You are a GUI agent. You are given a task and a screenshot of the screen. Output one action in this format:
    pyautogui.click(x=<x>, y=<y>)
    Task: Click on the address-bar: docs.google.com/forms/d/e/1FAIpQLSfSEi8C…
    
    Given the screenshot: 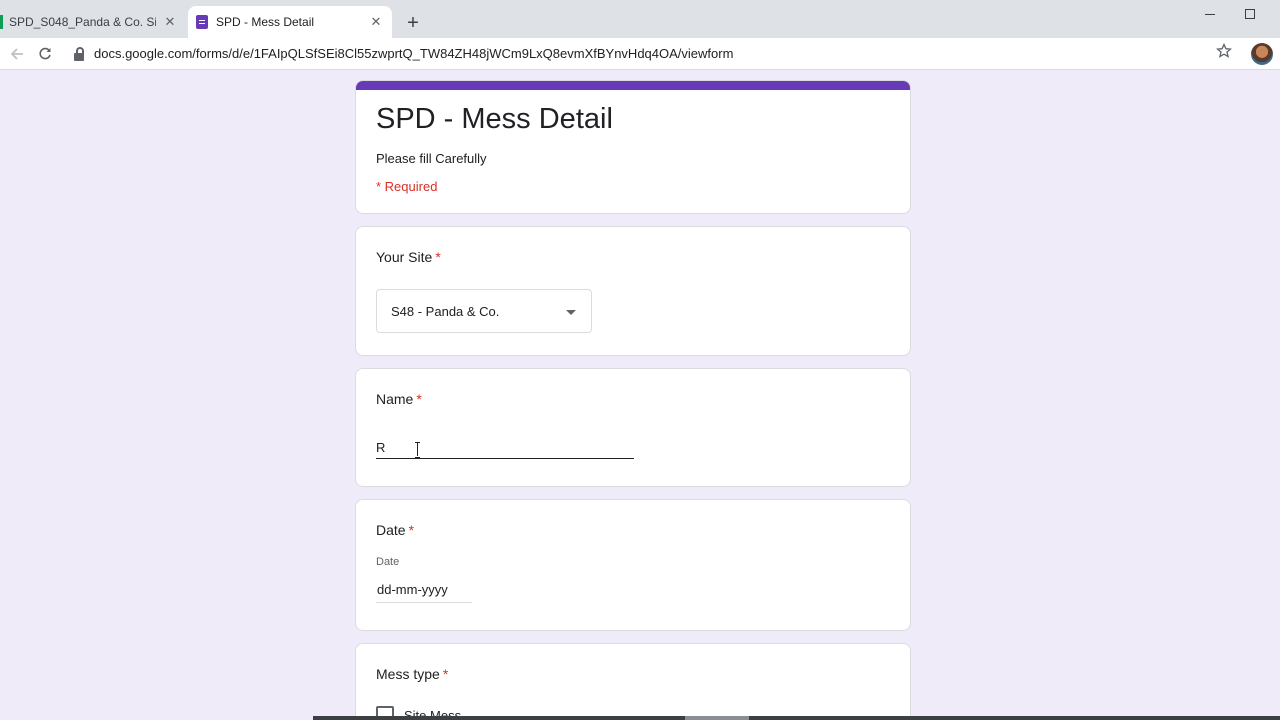 What is the action you would take?
    pyautogui.click(x=413, y=53)
    